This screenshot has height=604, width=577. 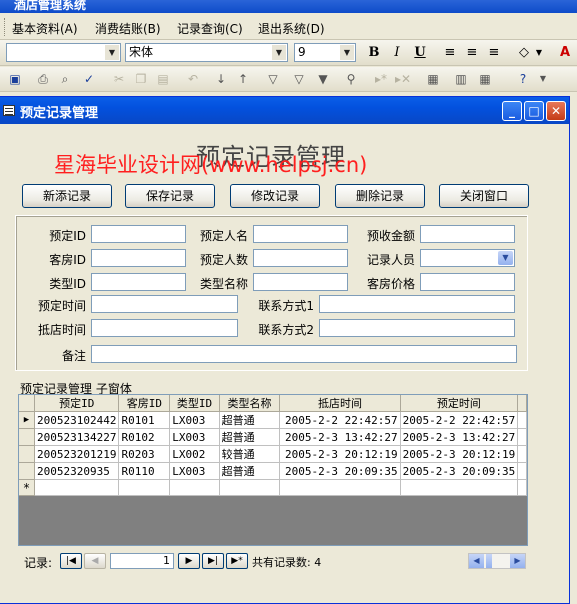 What do you see at coordinates (433, 79) in the screenshot?
I see `properties-icon: ▦` at bounding box center [433, 79].